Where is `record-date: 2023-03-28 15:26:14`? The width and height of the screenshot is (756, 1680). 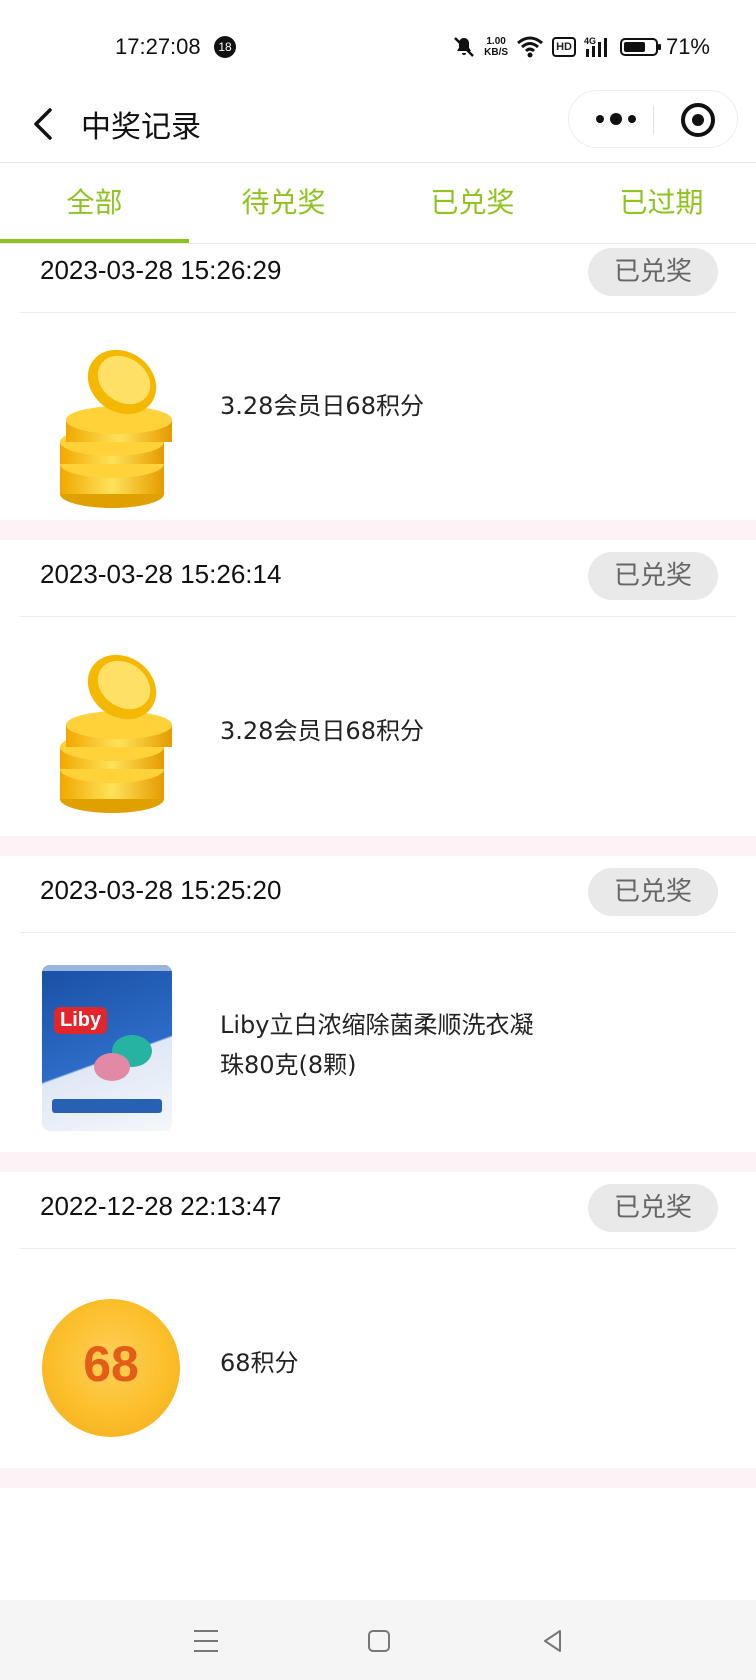 record-date: 2023-03-28 15:26:14 is located at coordinates (161, 574).